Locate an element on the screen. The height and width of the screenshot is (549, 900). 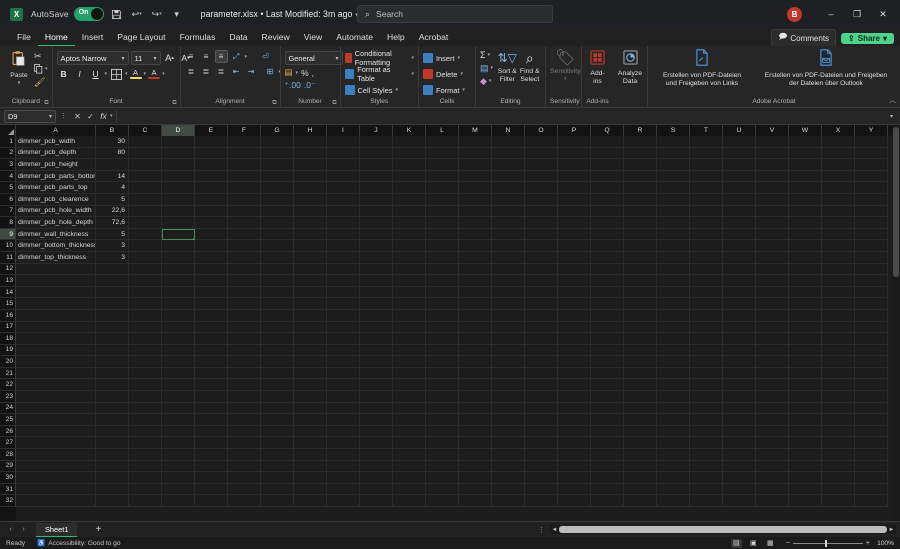
column-header-Q: Q is located at coordinates (607, 130).